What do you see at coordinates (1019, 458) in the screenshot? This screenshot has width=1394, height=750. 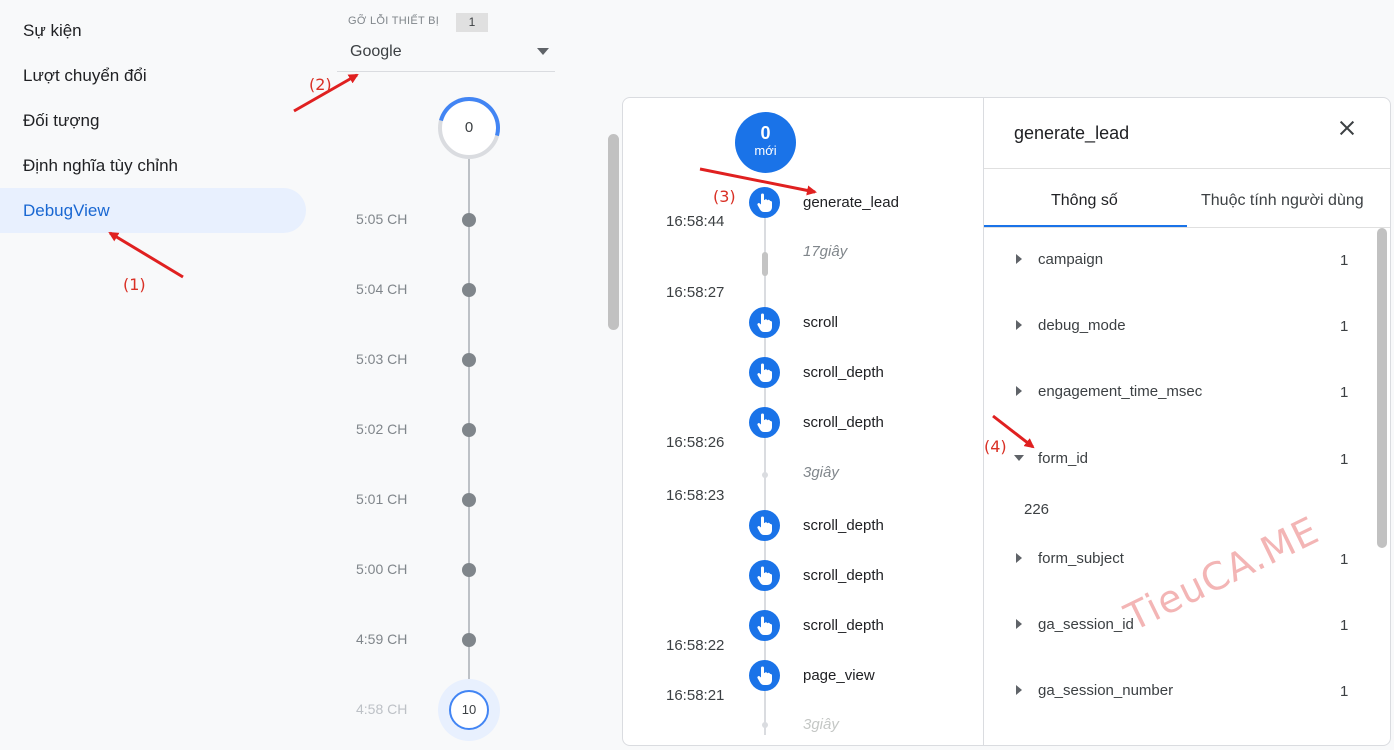 I see `collapse-arrow-icon` at bounding box center [1019, 458].